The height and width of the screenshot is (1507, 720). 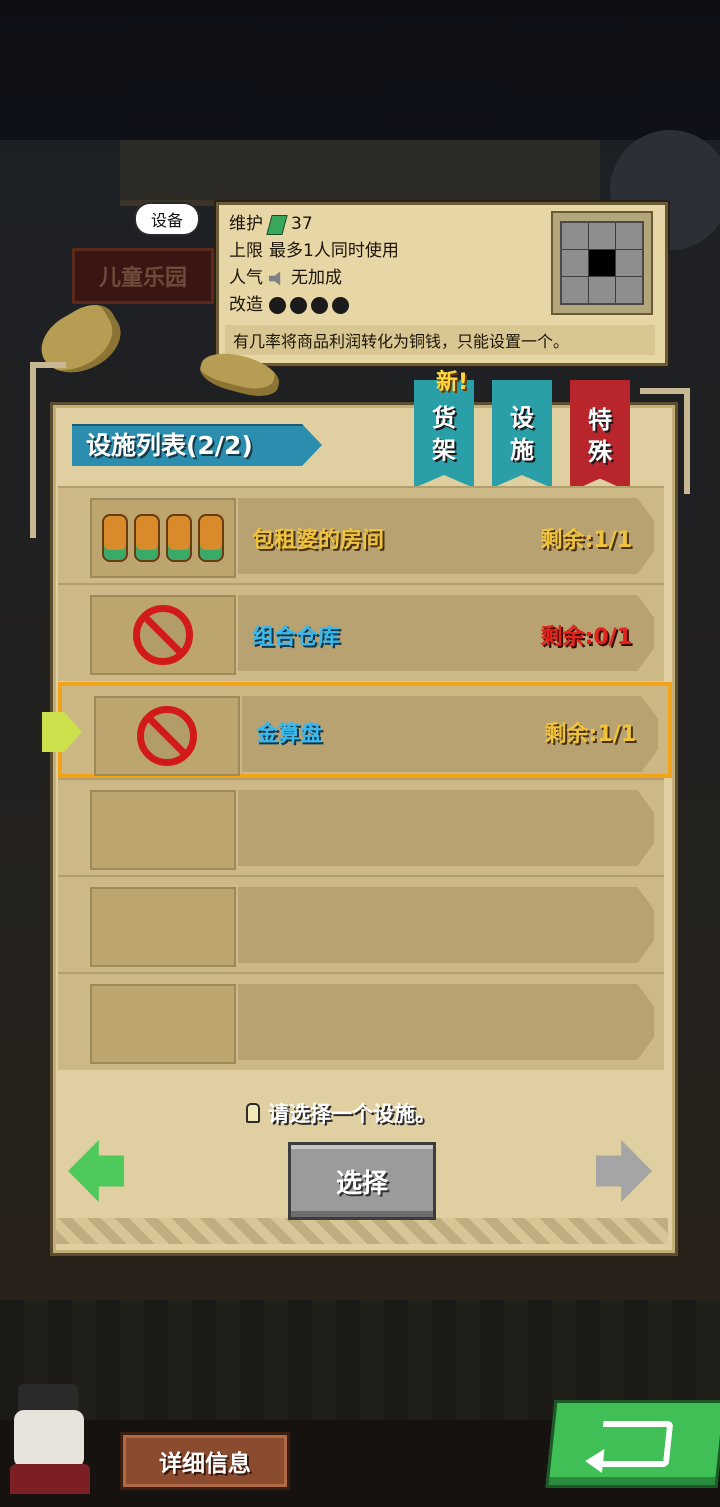 I want to click on facility-row-selected: 金算盘 剩余:1/1, so click(x=365, y=730).